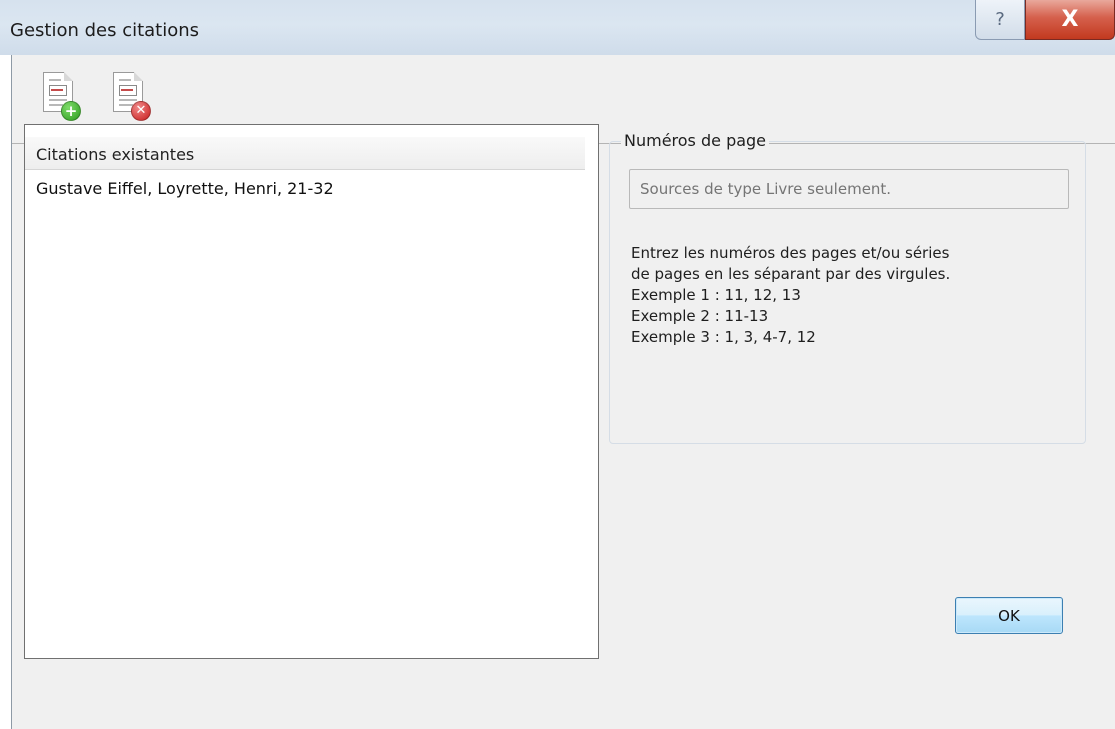 This screenshot has width=1115, height=729. What do you see at coordinates (63, 98) in the screenshot?
I see `add-citation-button: +` at bounding box center [63, 98].